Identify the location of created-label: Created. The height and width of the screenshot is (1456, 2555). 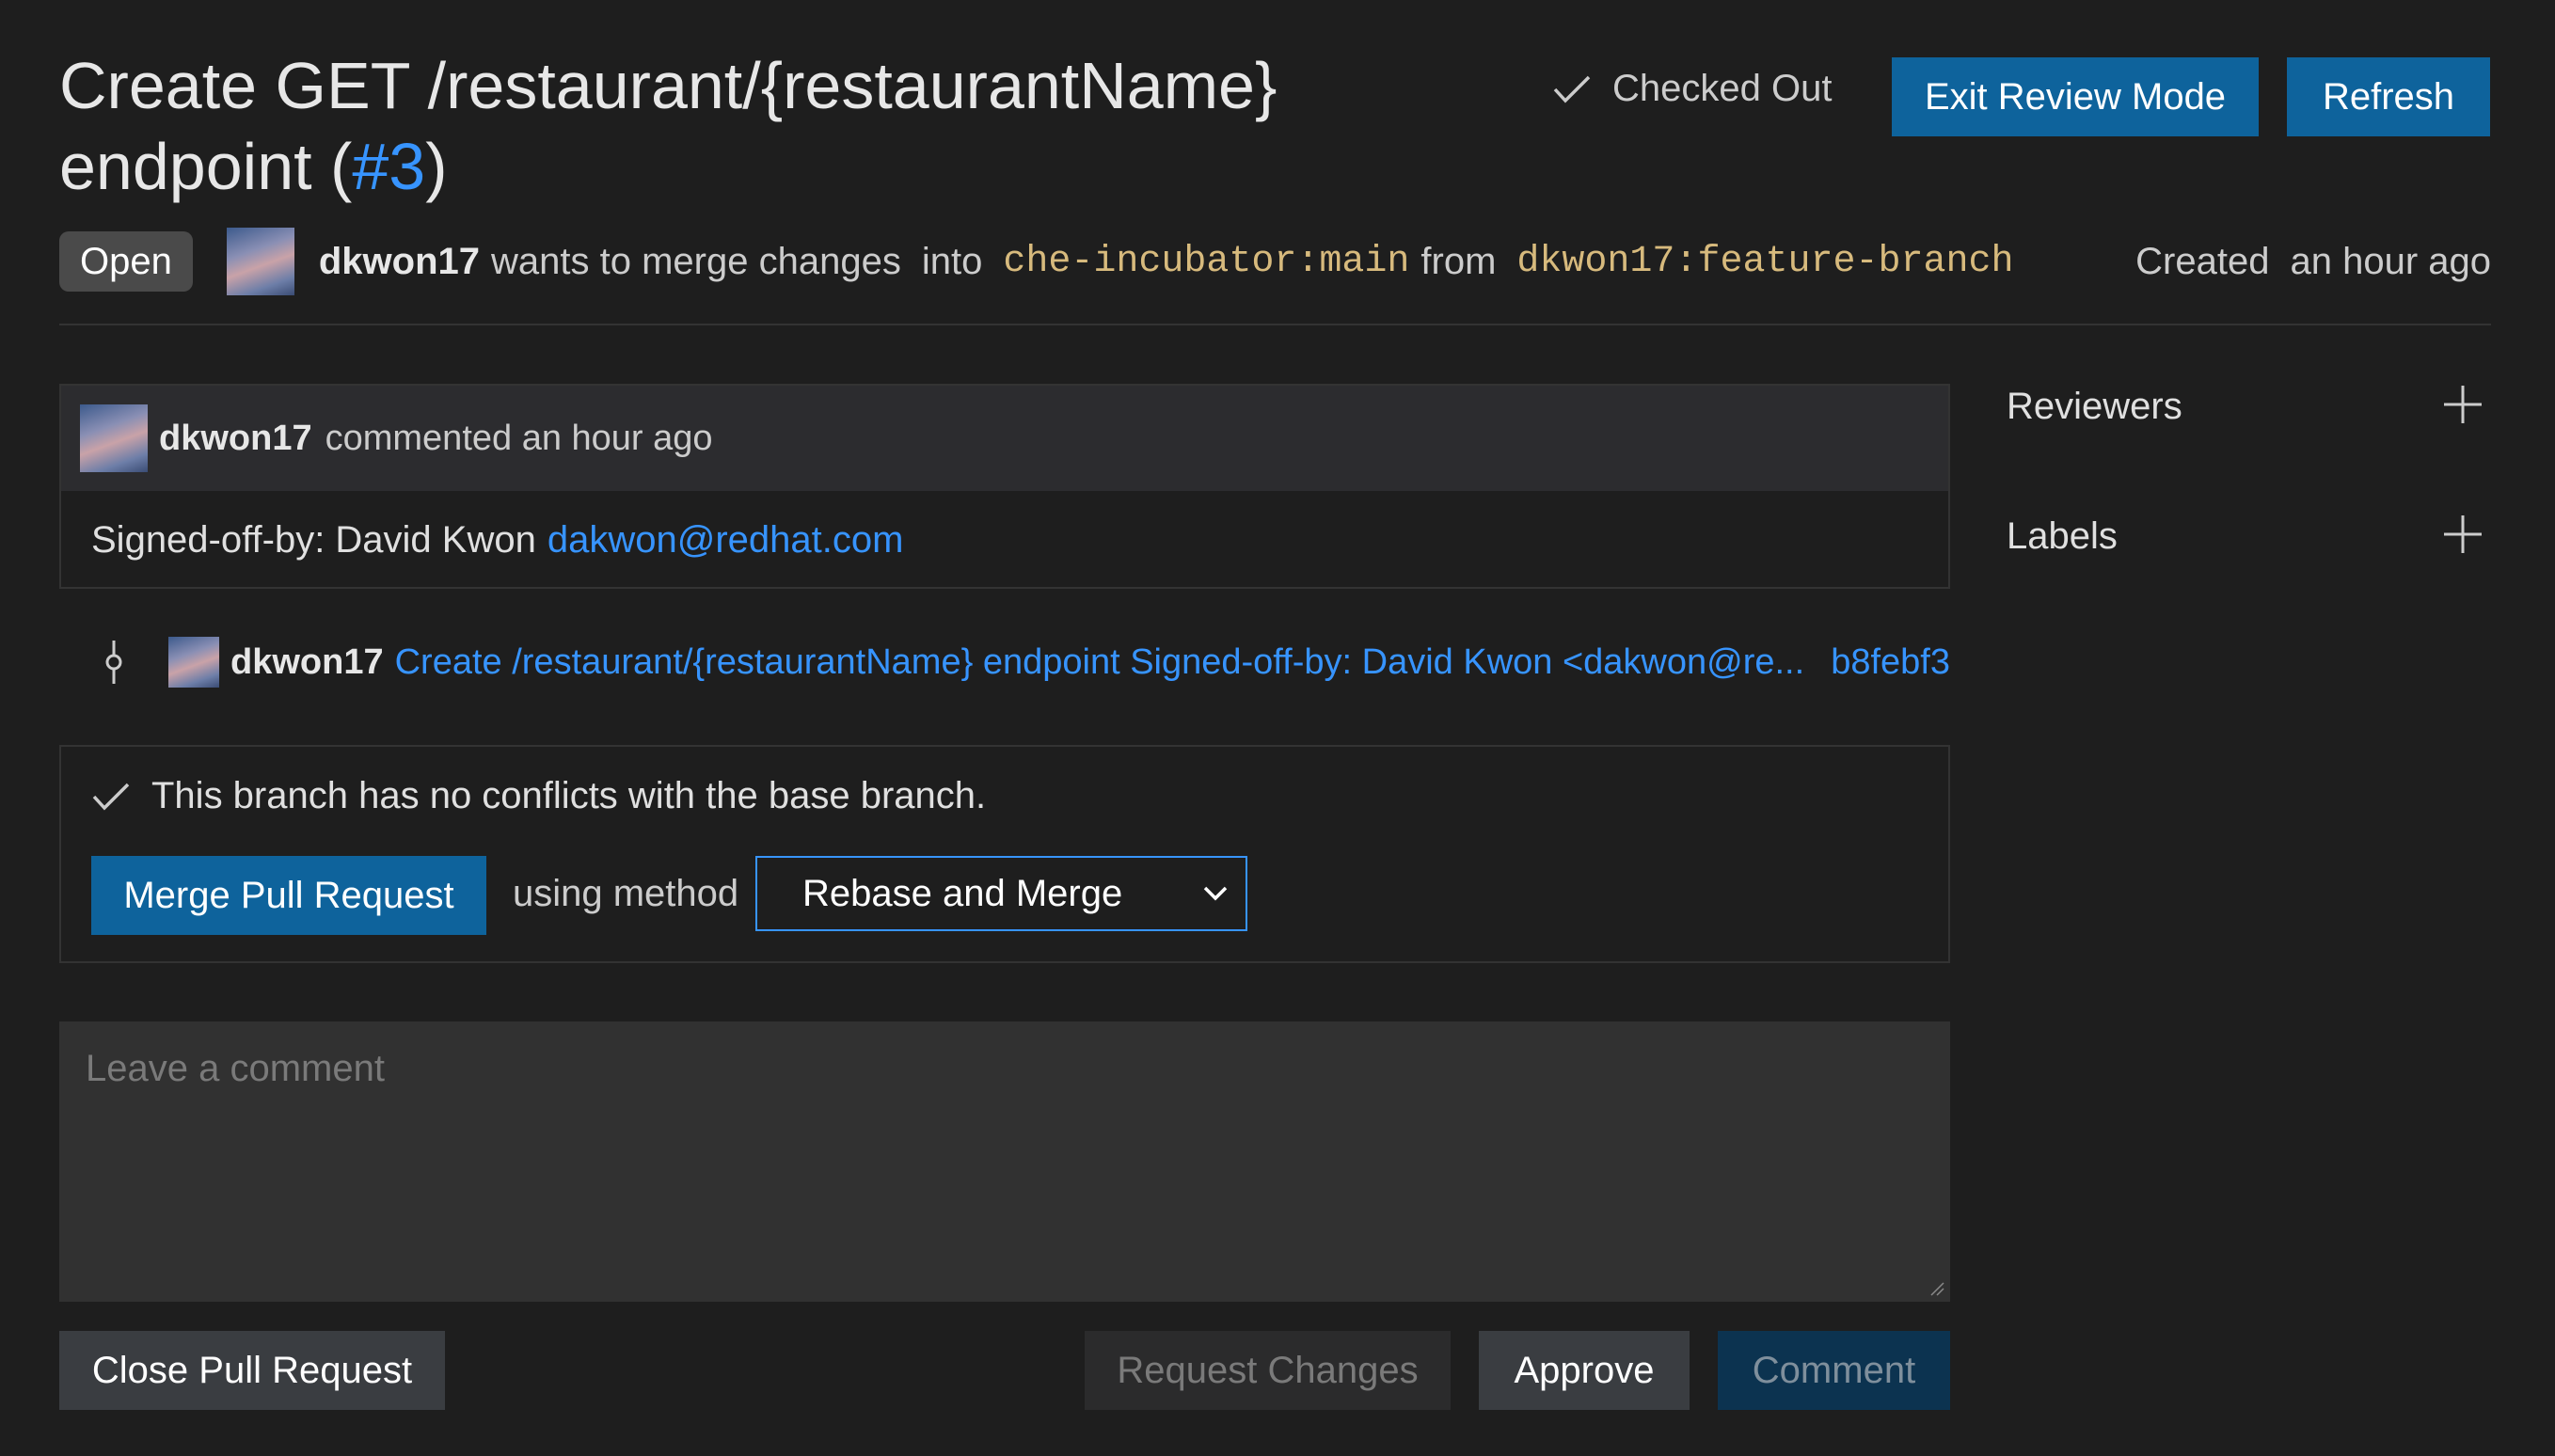
(2203, 261).